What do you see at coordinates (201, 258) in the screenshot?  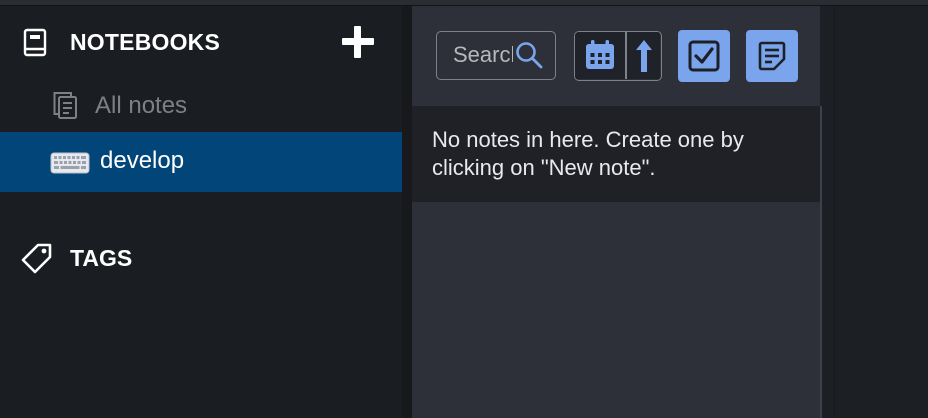 I see `tags-header: TAGS` at bounding box center [201, 258].